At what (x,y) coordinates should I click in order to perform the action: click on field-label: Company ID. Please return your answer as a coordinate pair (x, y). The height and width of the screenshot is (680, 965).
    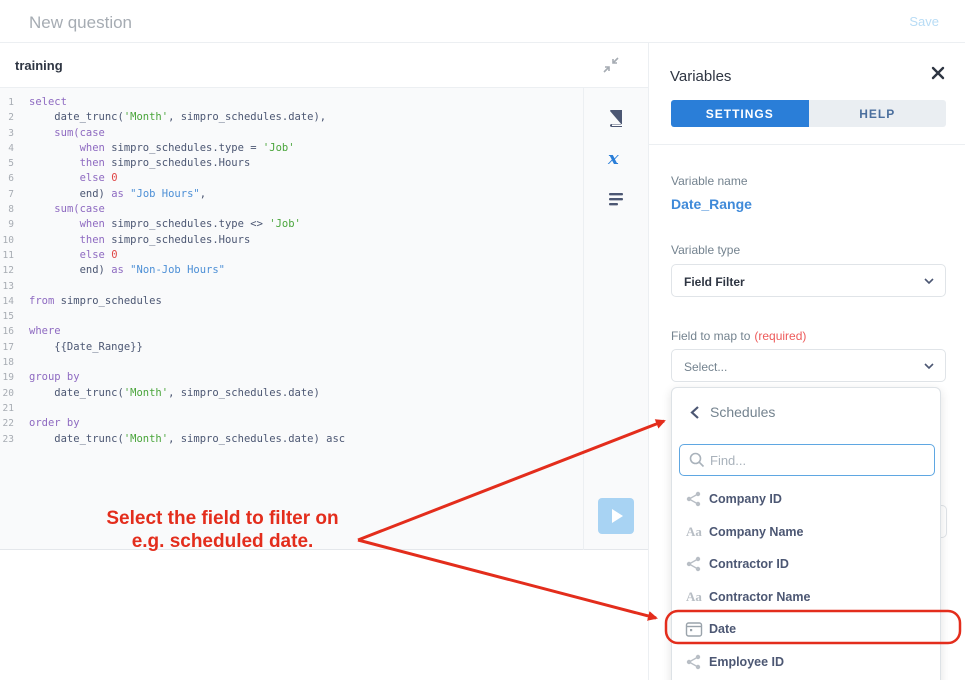
    Looking at the image, I should click on (745, 499).